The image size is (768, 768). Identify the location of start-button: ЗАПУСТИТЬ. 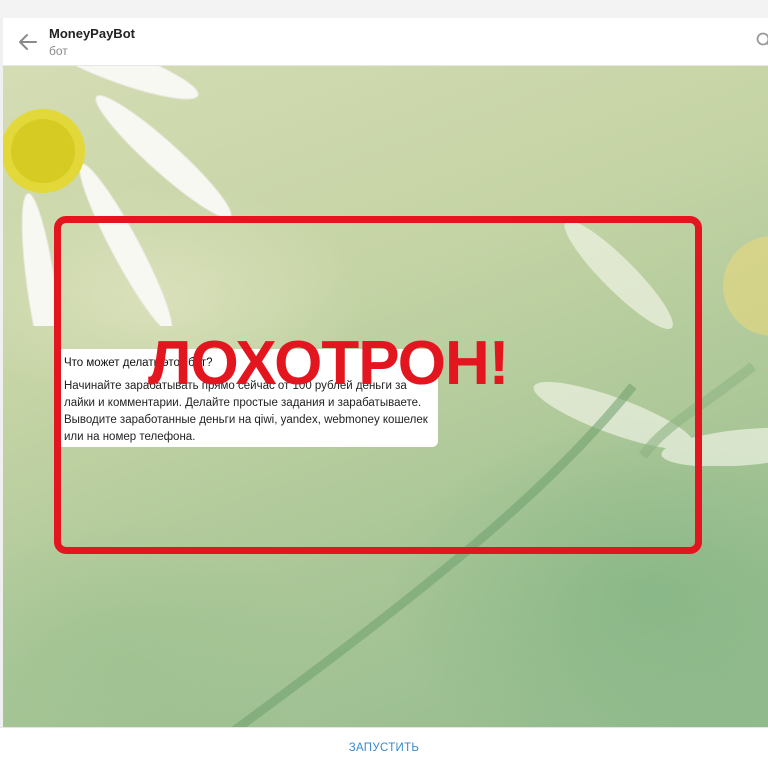
(384, 748).